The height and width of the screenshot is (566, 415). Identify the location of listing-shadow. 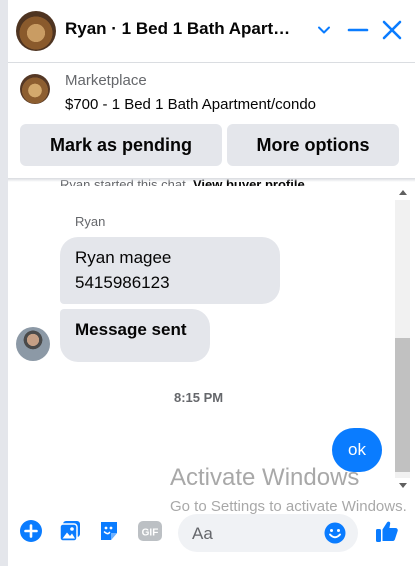
(211, 180).